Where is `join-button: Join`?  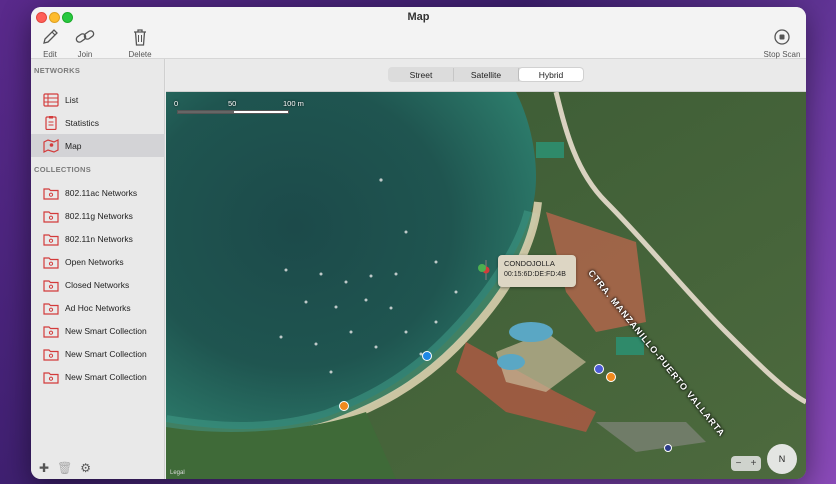
join-button: Join is located at coordinates (85, 43).